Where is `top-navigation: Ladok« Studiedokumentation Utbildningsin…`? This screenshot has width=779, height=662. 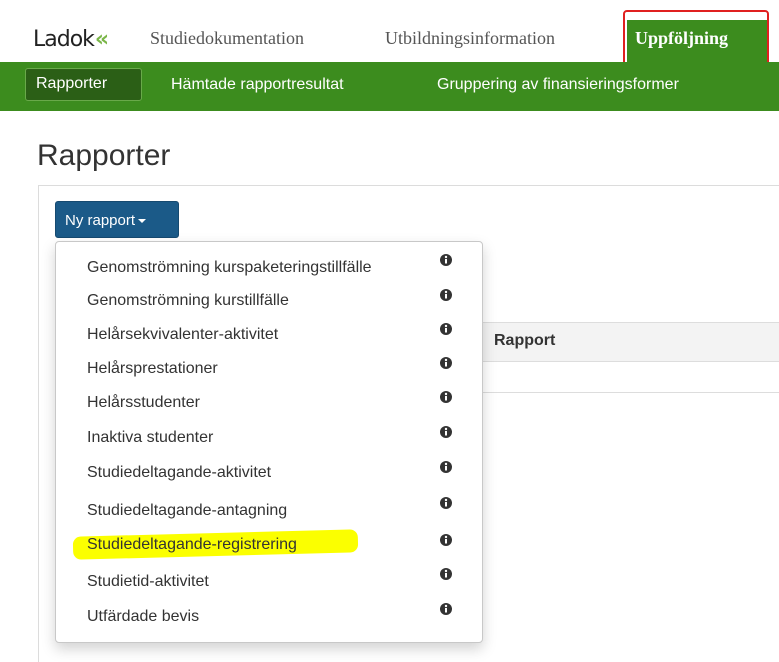
top-navigation: Ladok« Studiedokumentation Utbildningsin… is located at coordinates (389, 33).